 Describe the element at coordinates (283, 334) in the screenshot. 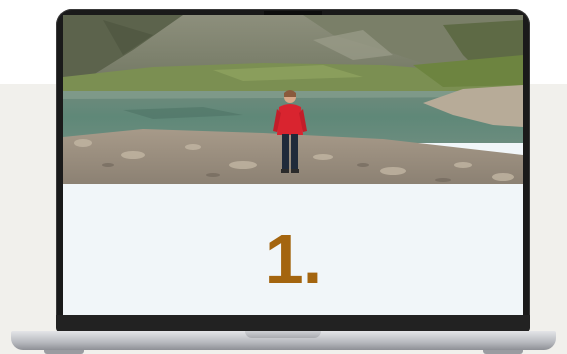

I see `trackpad-notch` at that location.